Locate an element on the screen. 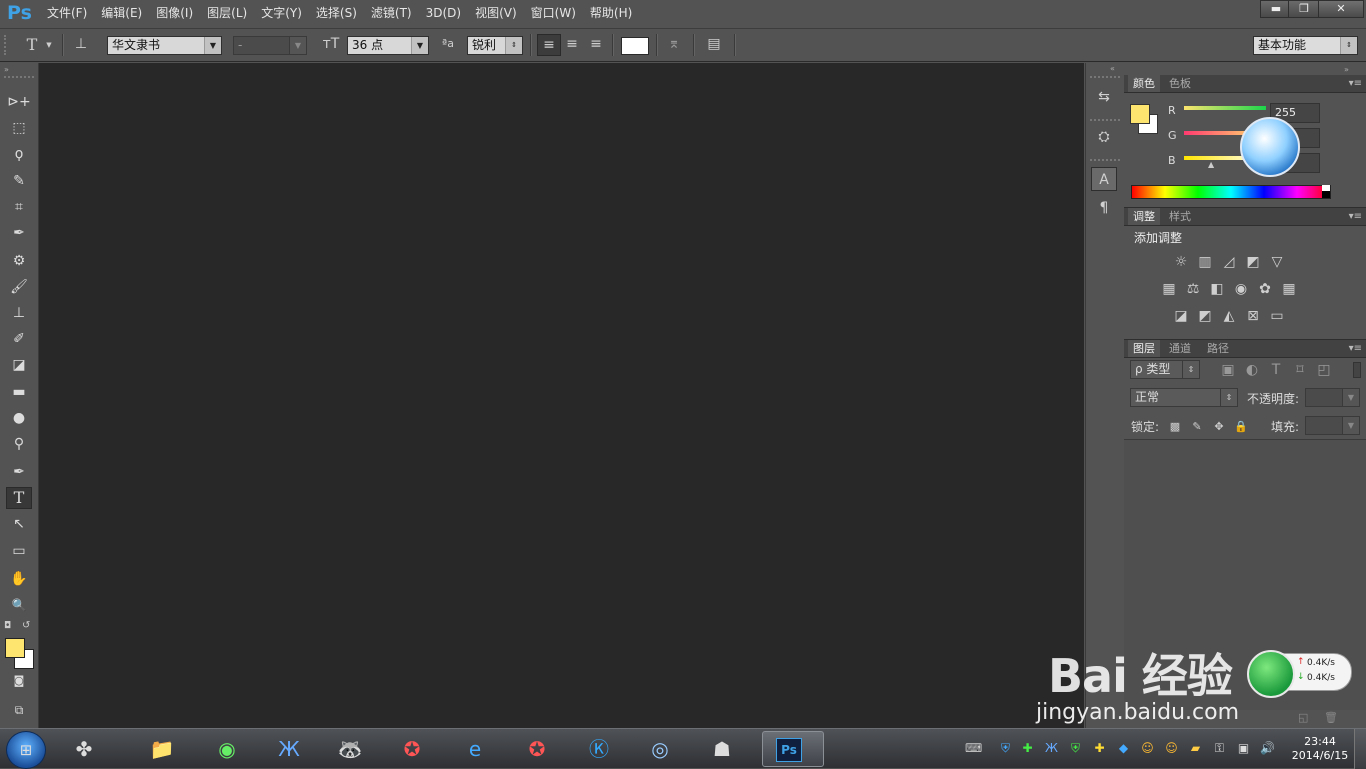  menu-layer: 图层(L) is located at coordinates (227, 13).